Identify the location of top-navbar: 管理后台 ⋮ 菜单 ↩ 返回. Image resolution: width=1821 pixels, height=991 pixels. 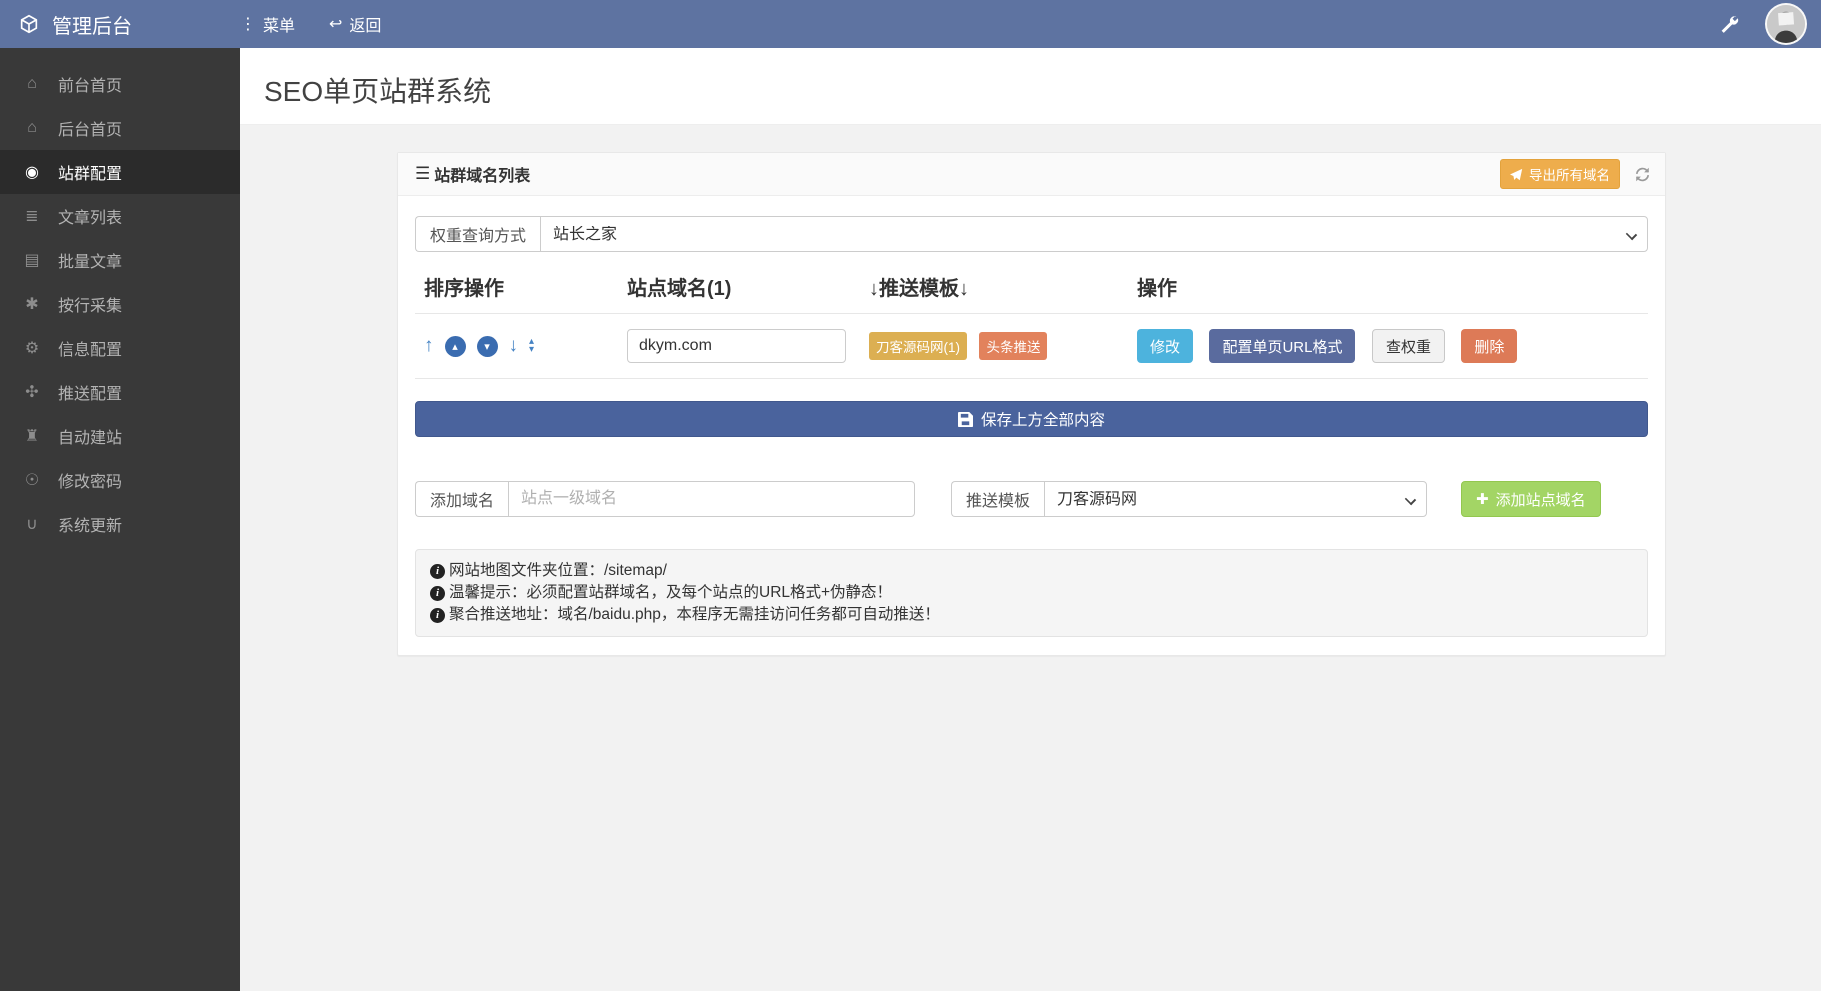
(910, 24).